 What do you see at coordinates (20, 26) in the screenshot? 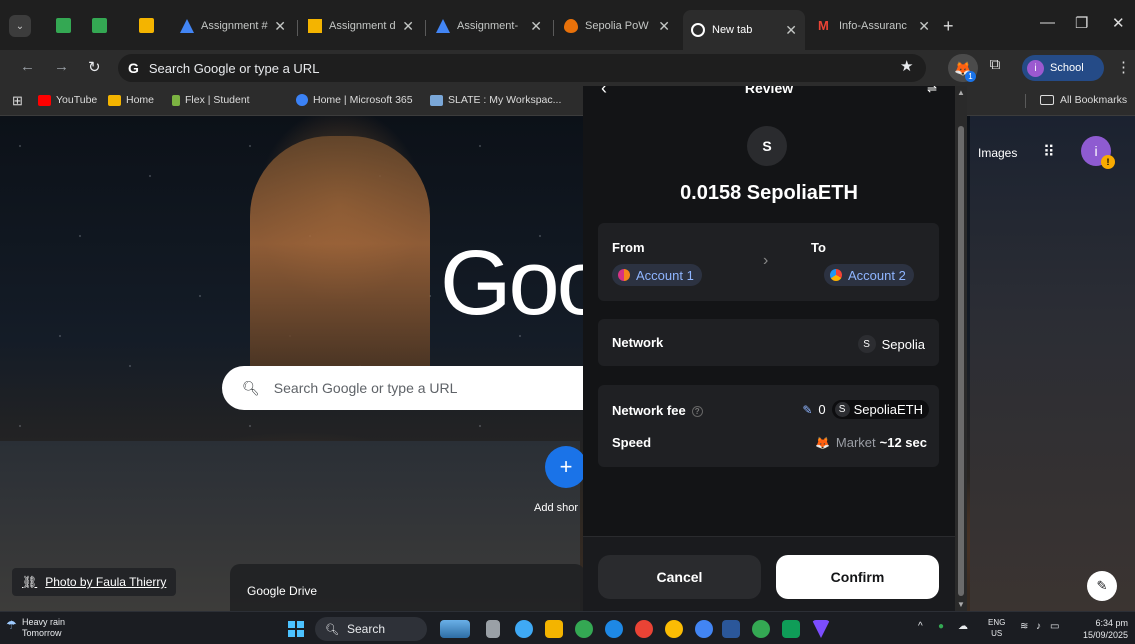
I see `tab-search-button: ⌄` at bounding box center [20, 26].